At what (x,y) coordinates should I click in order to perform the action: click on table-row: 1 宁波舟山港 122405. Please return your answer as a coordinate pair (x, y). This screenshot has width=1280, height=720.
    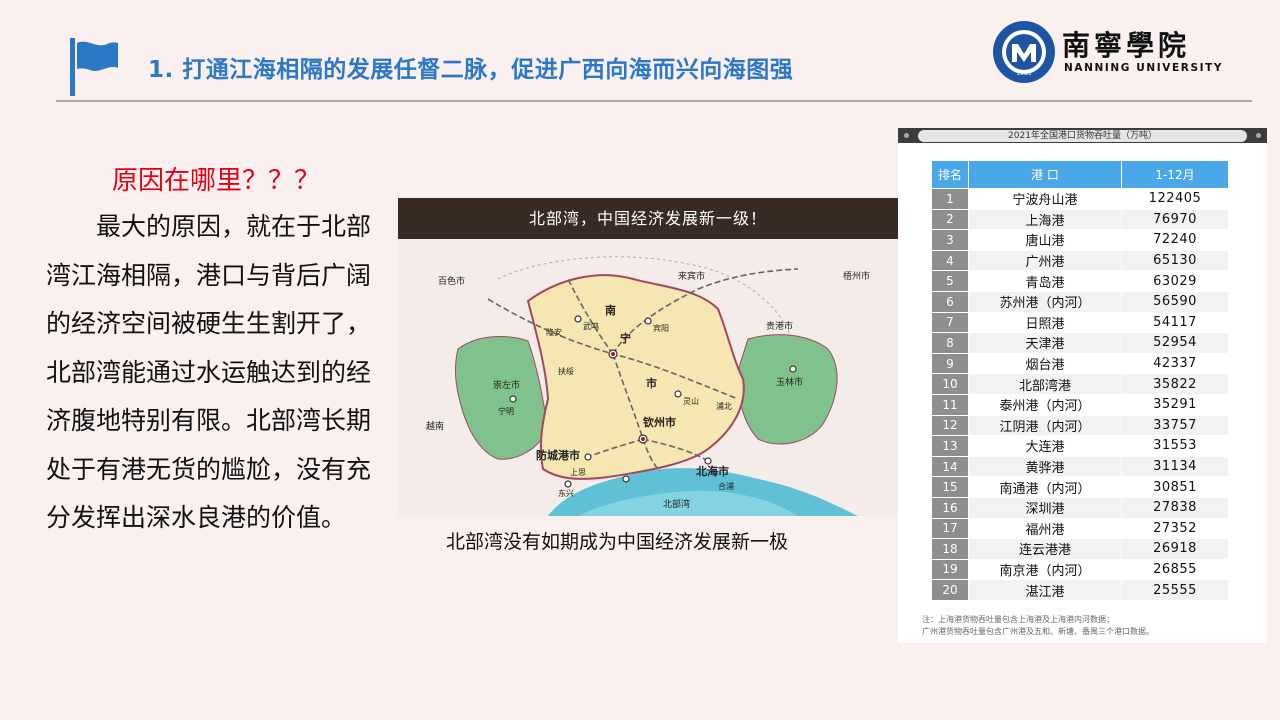
    Looking at the image, I should click on (1080, 199).